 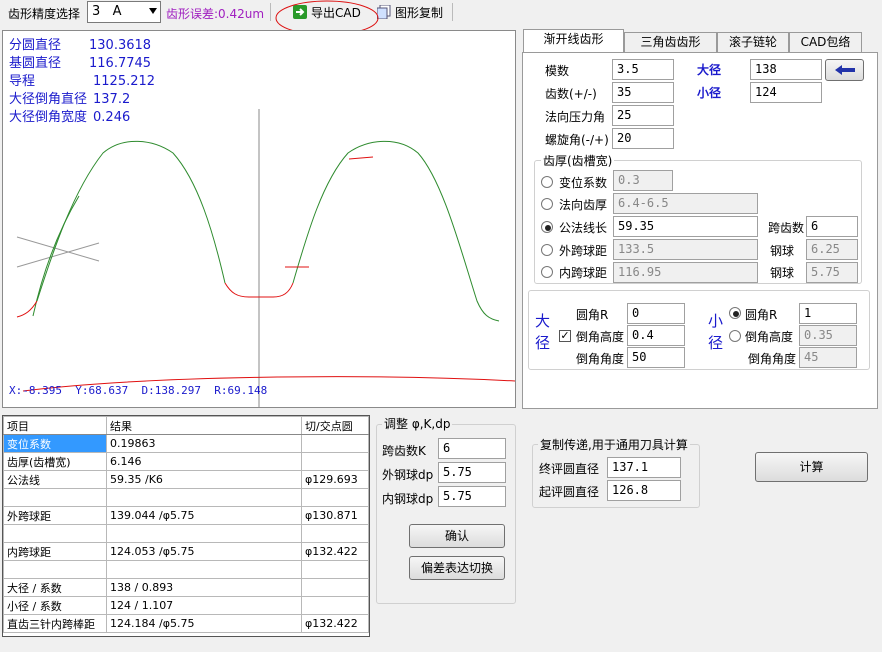 I want to click on major-chamfer-h-label: 倒角高度, so click(x=600, y=337).